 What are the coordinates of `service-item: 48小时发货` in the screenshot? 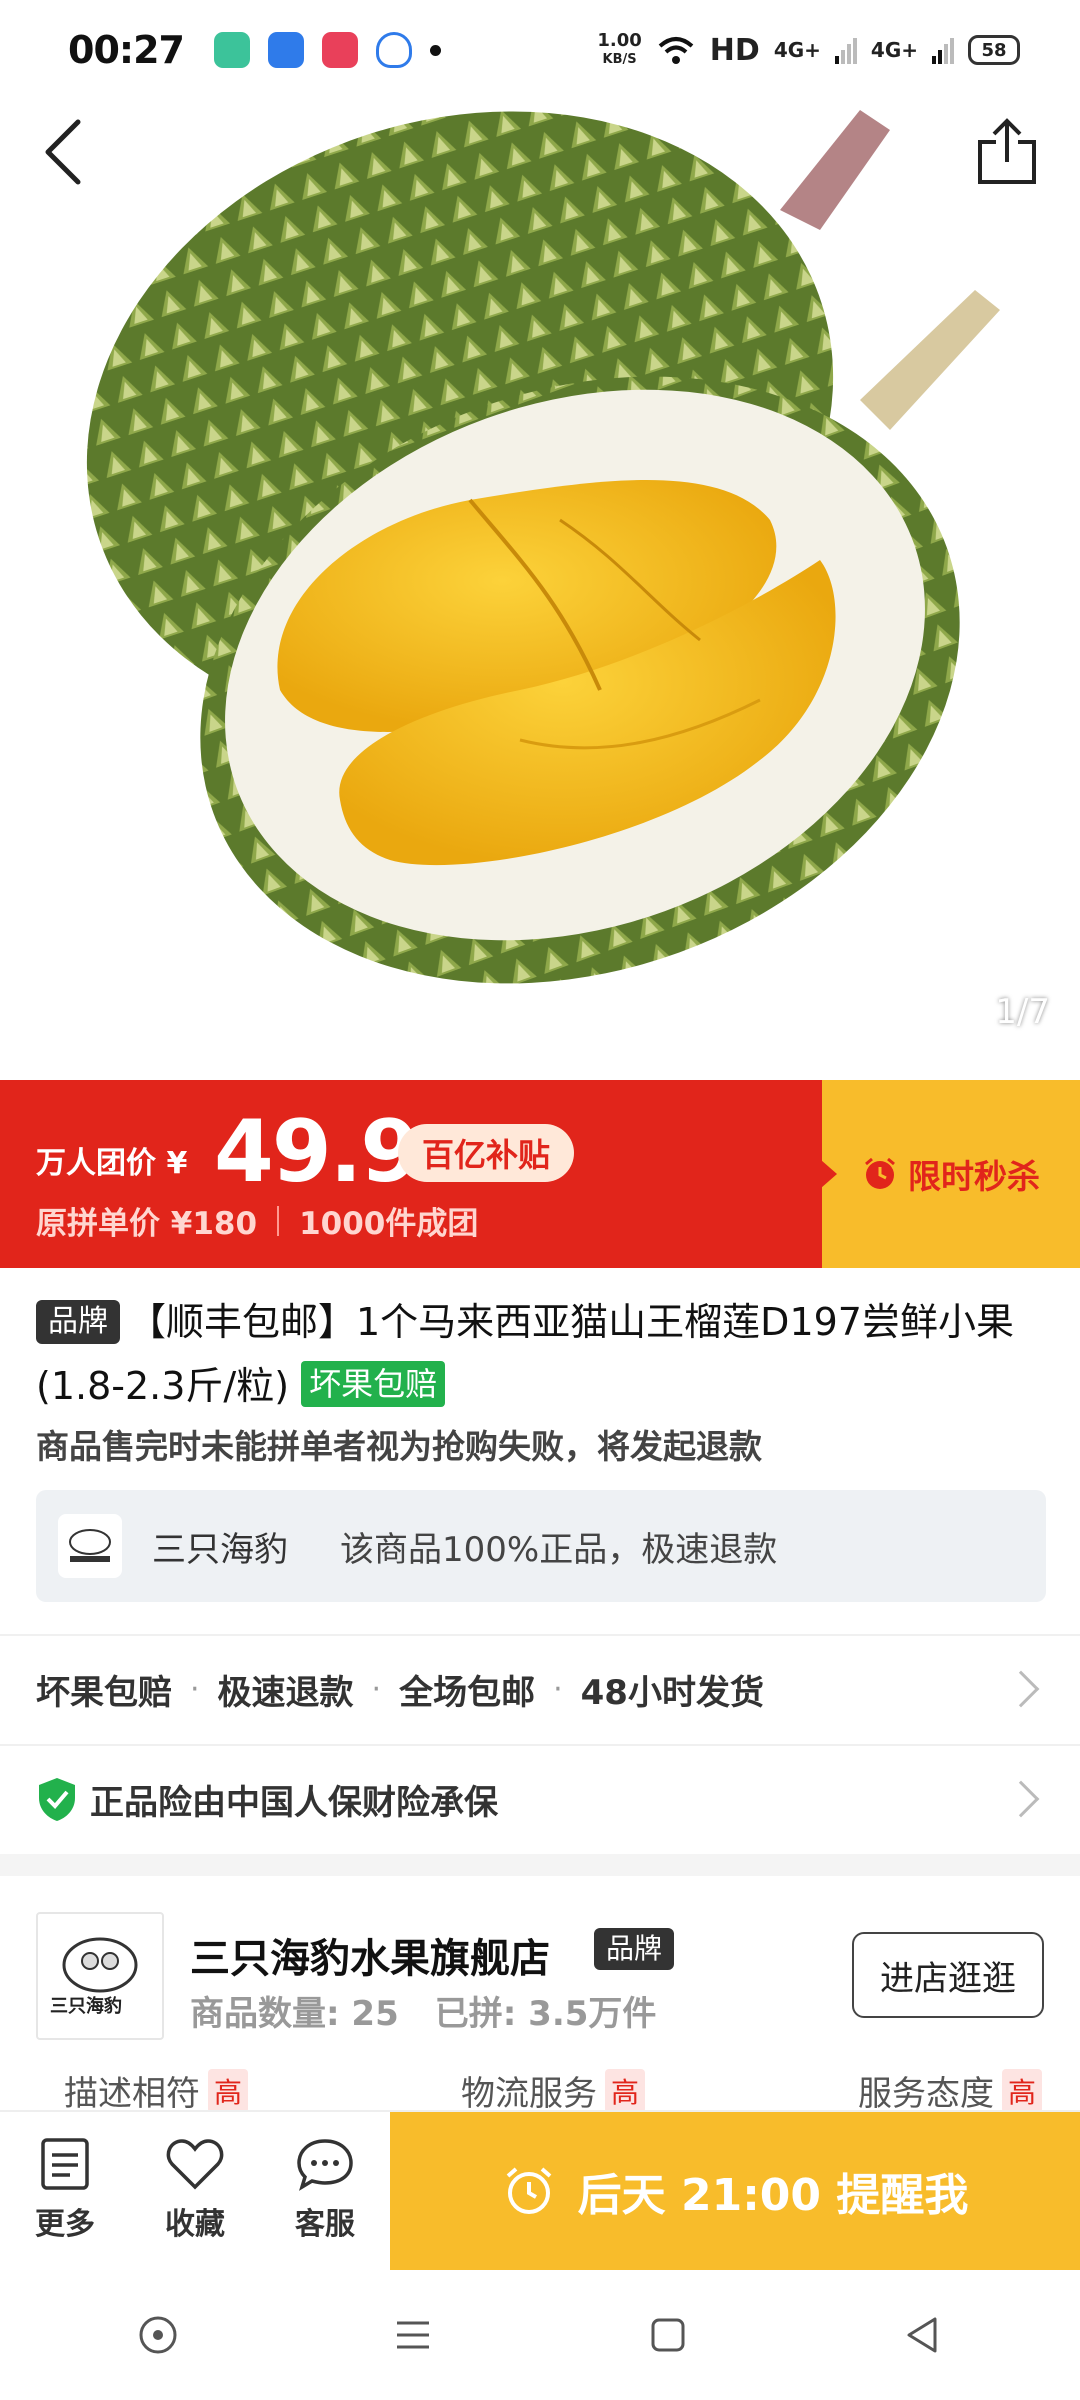 It's located at (672, 1692).